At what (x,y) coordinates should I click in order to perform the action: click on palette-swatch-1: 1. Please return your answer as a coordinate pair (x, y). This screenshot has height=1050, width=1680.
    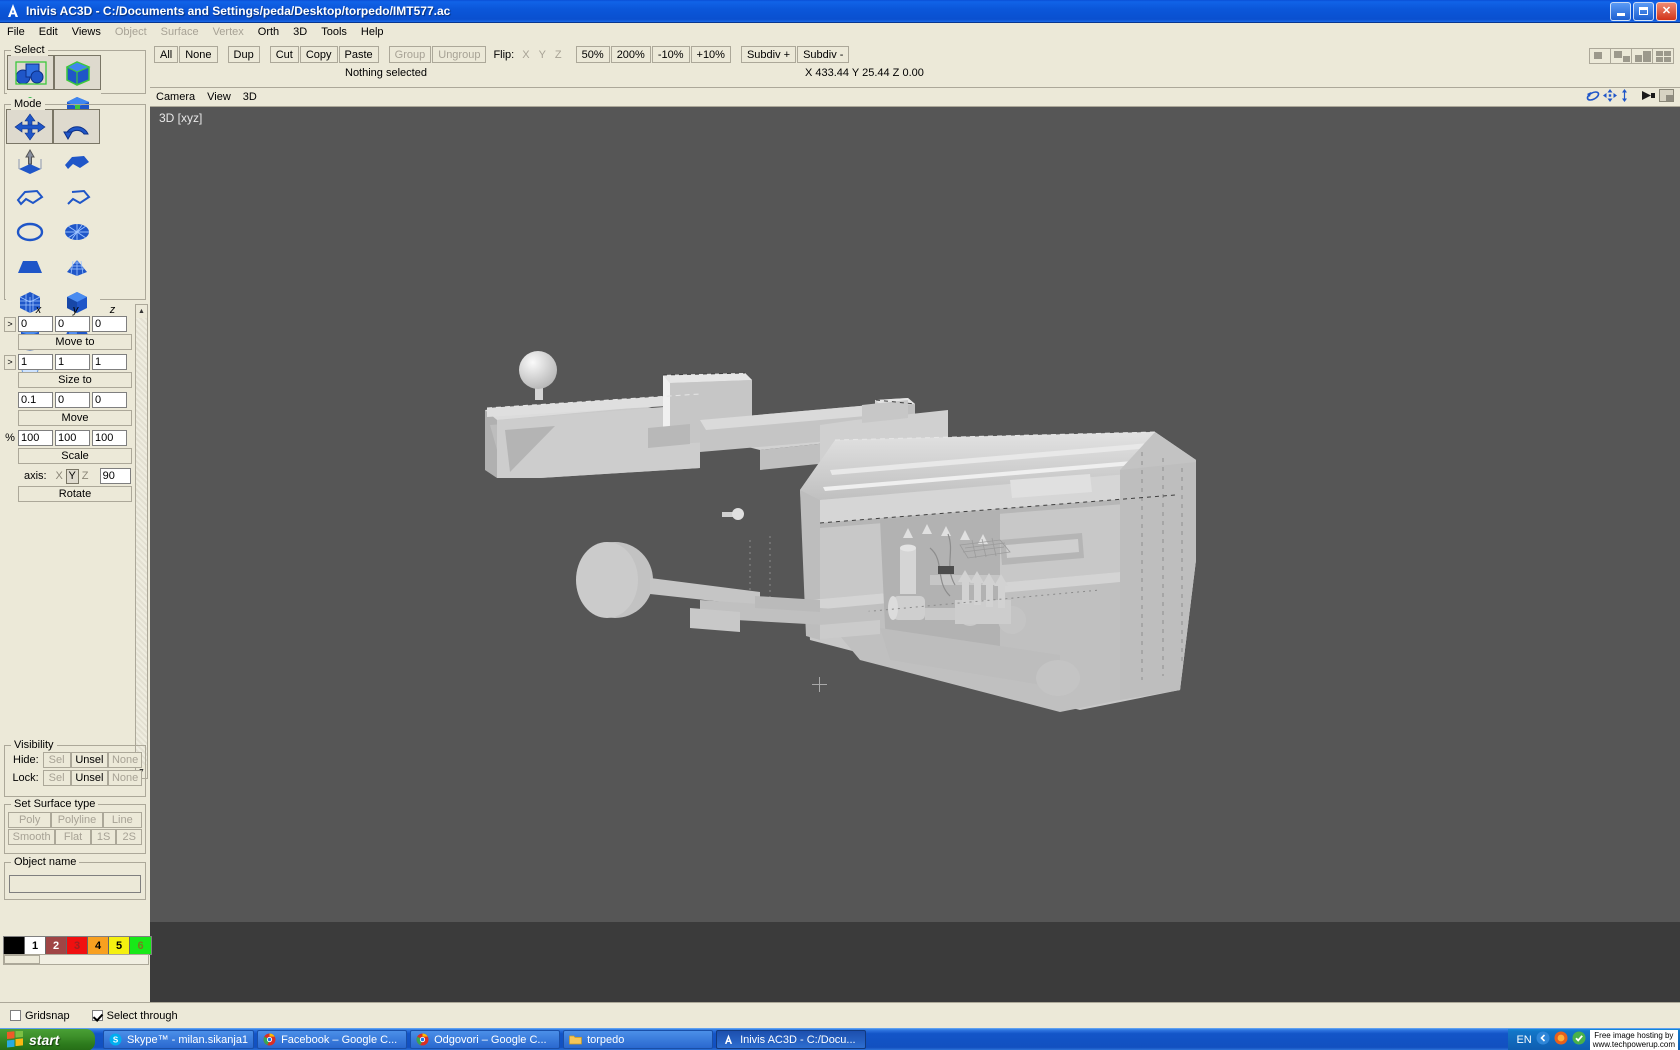
    Looking at the image, I should click on (35, 945).